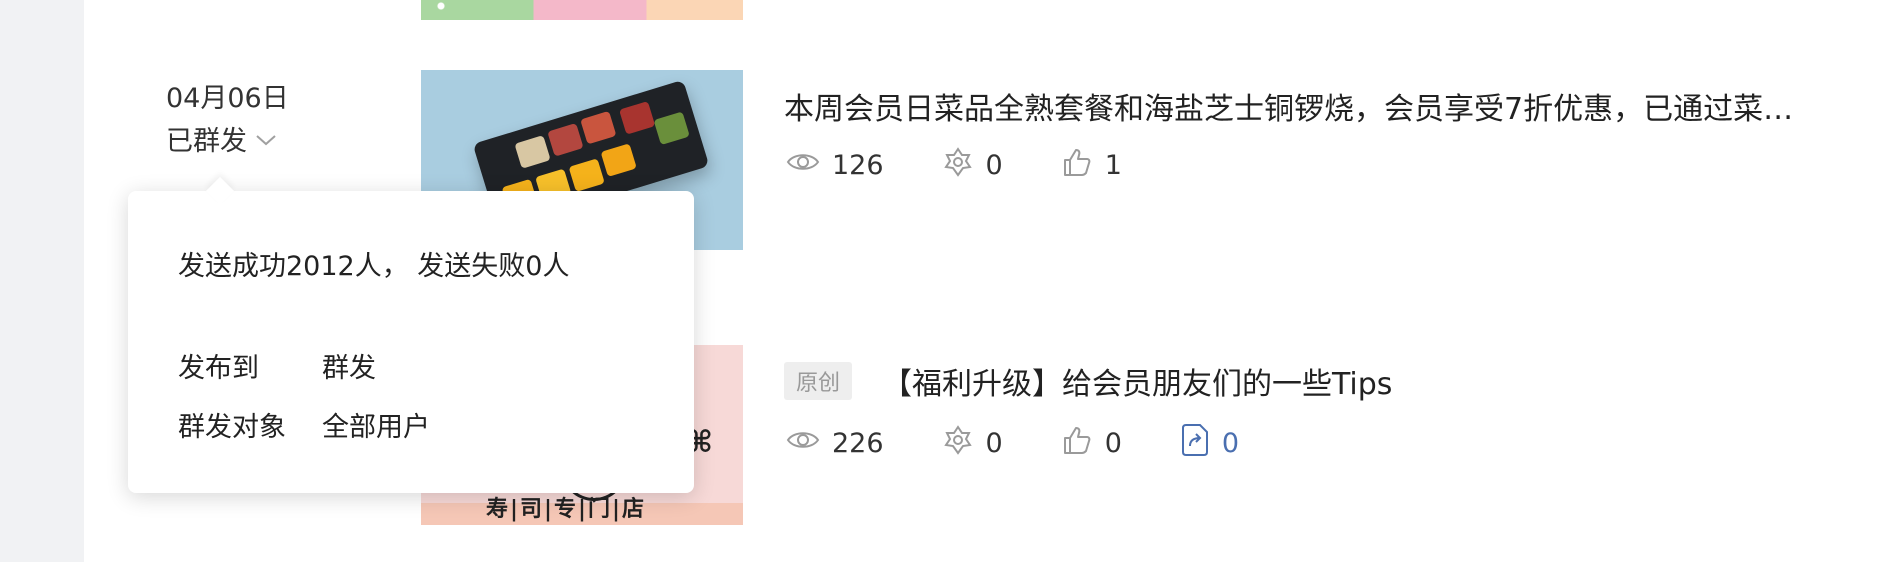 The image size is (1900, 562). I want to click on publish-to-row: 发布到 群发, so click(277, 365).